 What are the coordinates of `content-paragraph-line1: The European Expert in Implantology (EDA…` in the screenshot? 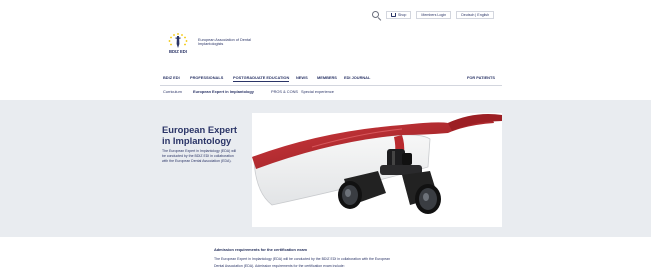 It's located at (302, 259).